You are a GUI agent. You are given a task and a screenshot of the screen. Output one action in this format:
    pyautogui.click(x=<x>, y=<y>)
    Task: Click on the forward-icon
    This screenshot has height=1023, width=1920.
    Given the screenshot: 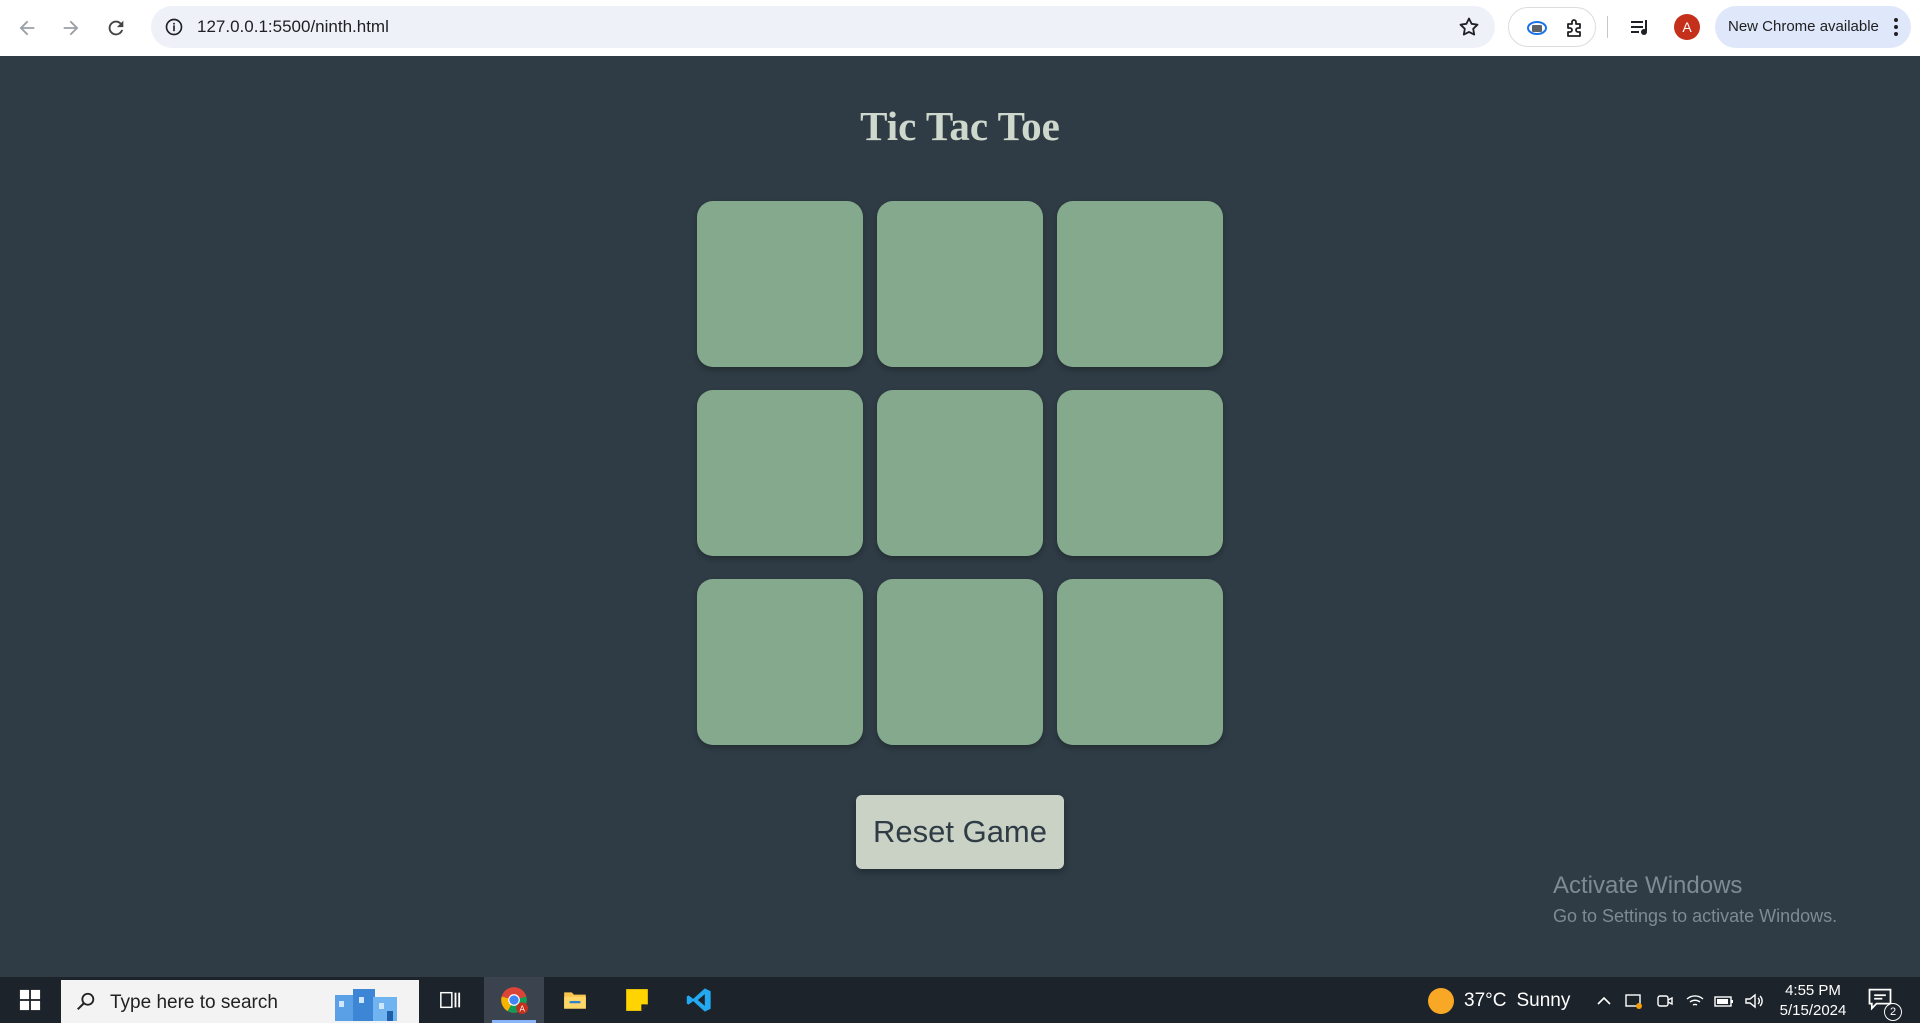 What is the action you would take?
    pyautogui.click(x=71, y=28)
    